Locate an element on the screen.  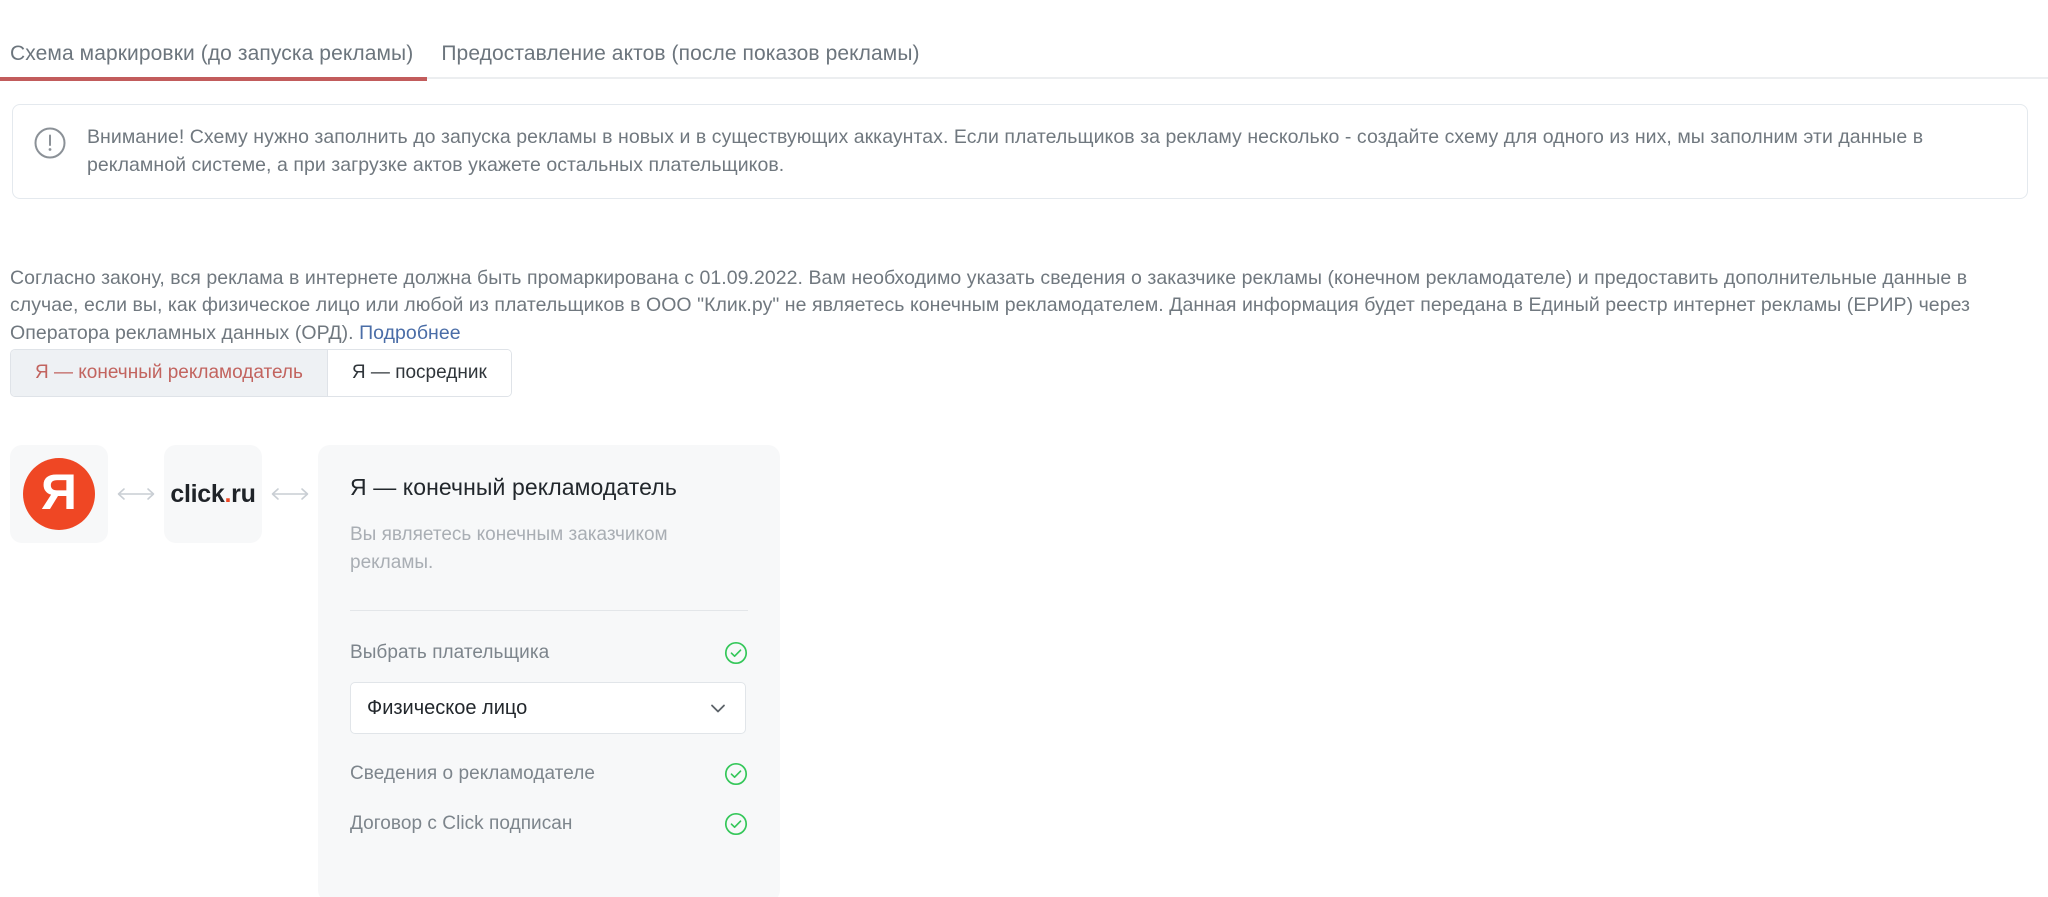
click-contract-row: Договор с Click подписан is located at coordinates (549, 824).